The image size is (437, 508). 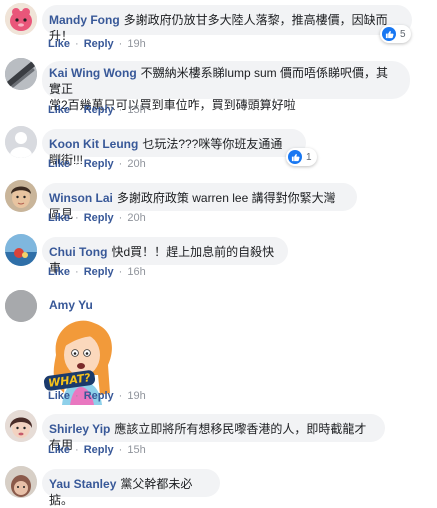 I want to click on reaction-number: 5, so click(x=403, y=34).